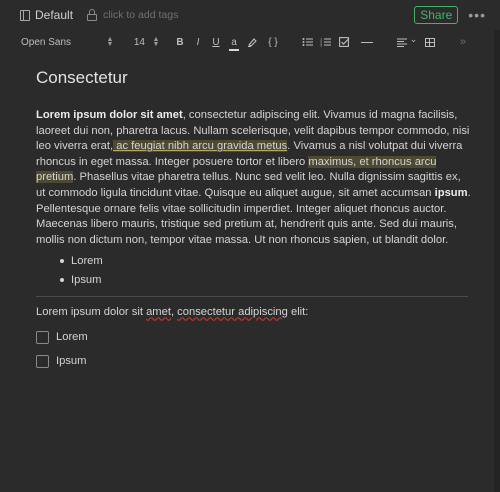 The height and width of the screenshot is (492, 500). What do you see at coordinates (407, 40) in the screenshot?
I see `align-dropdown: ⌄` at bounding box center [407, 40].